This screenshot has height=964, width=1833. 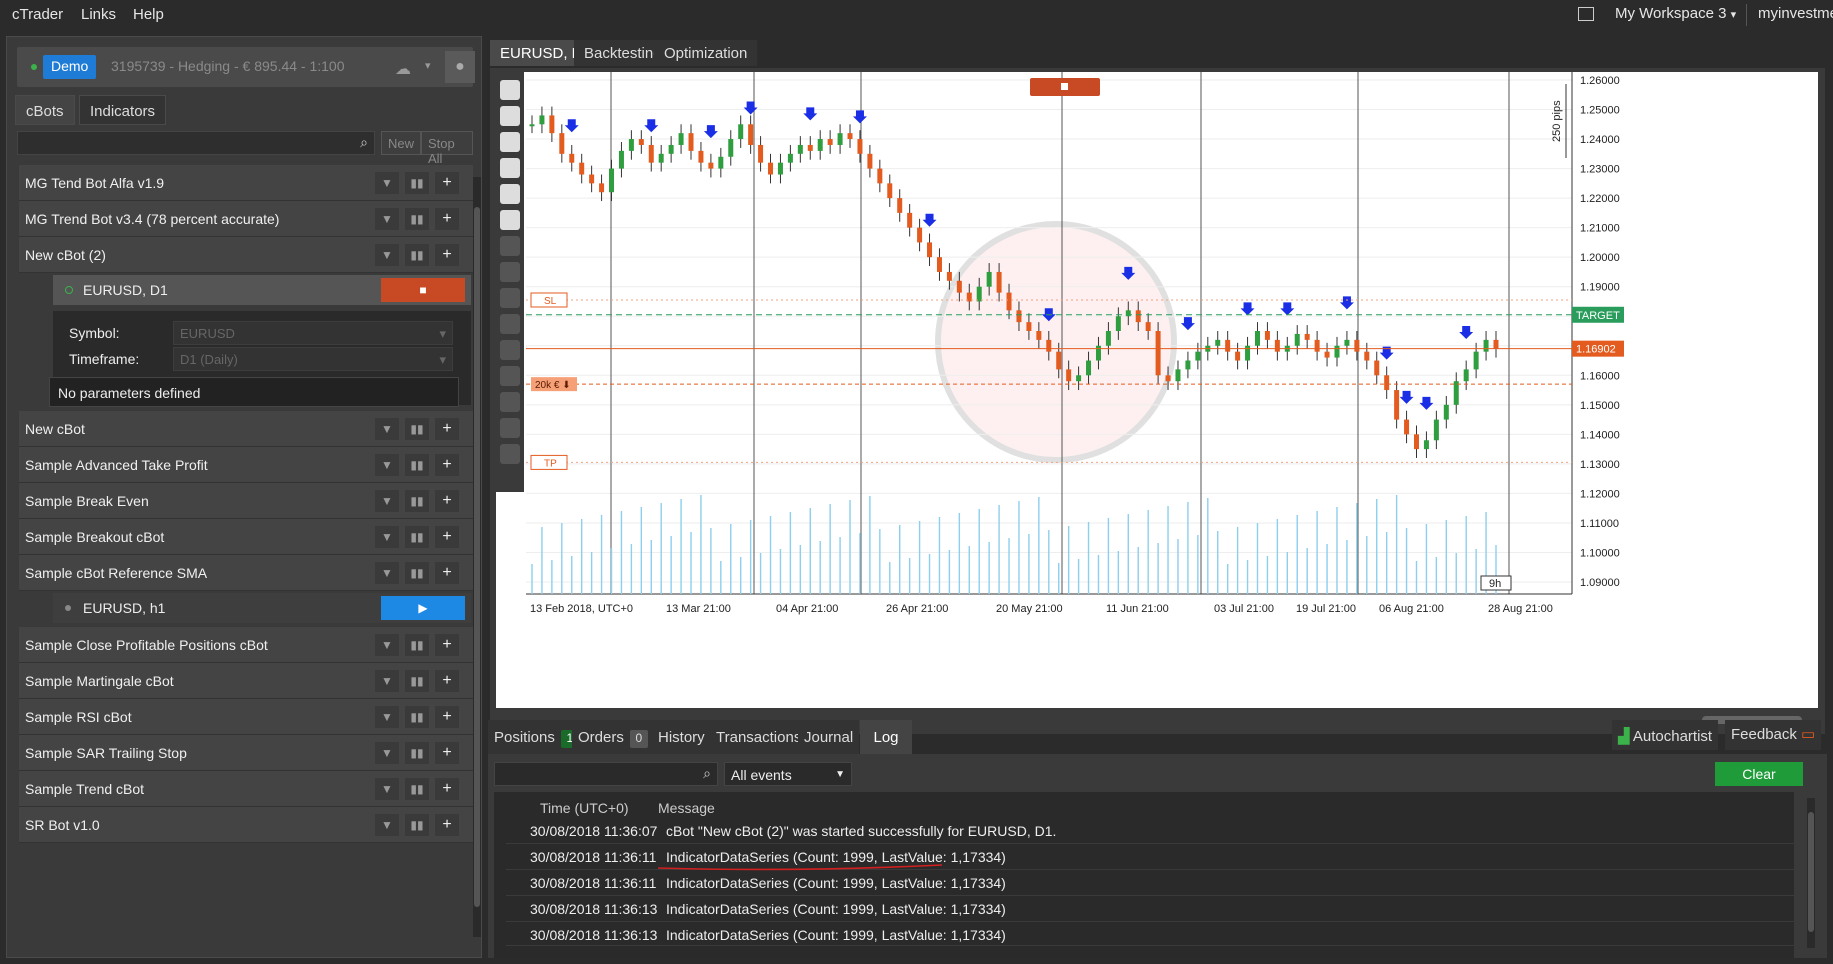 What do you see at coordinates (510, 350) in the screenshot?
I see `timeframe-h1-icon` at bounding box center [510, 350].